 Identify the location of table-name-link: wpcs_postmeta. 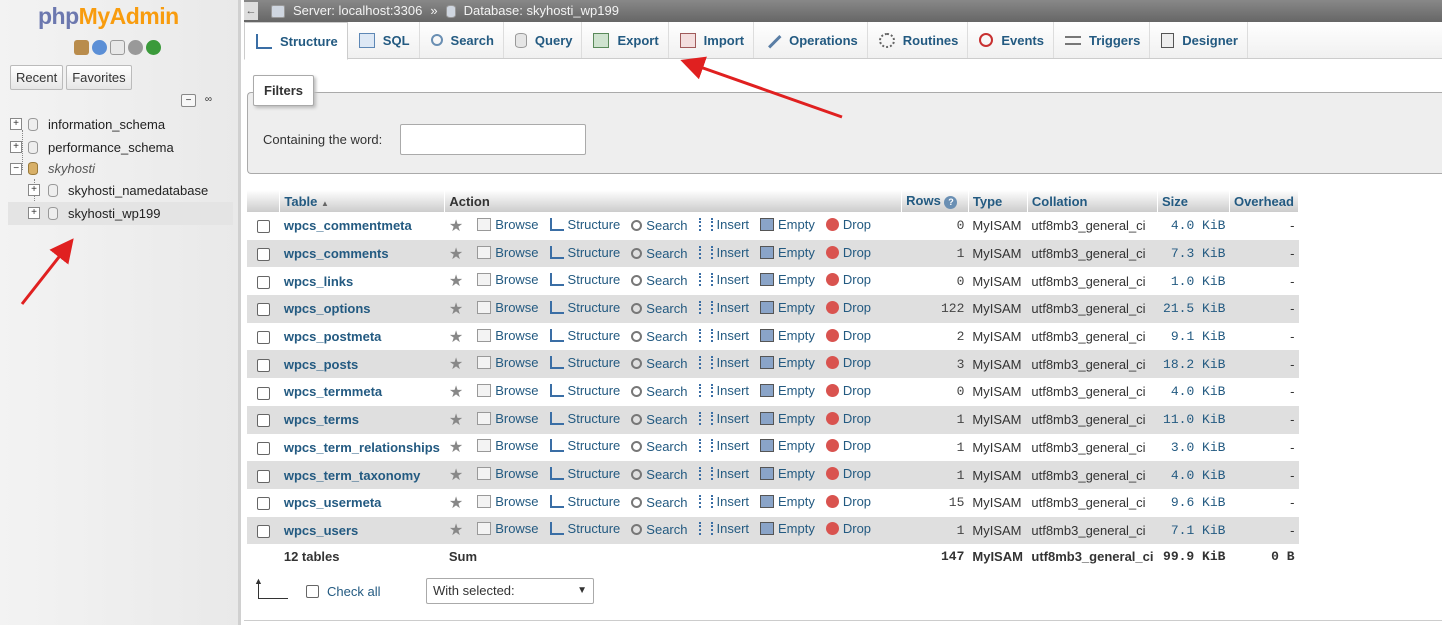
(362, 336).